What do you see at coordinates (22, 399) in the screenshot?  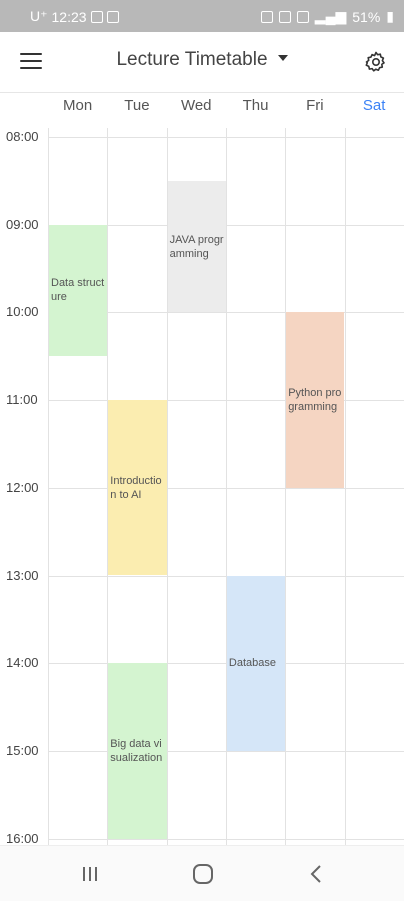 I see `time-label: 11:00` at bounding box center [22, 399].